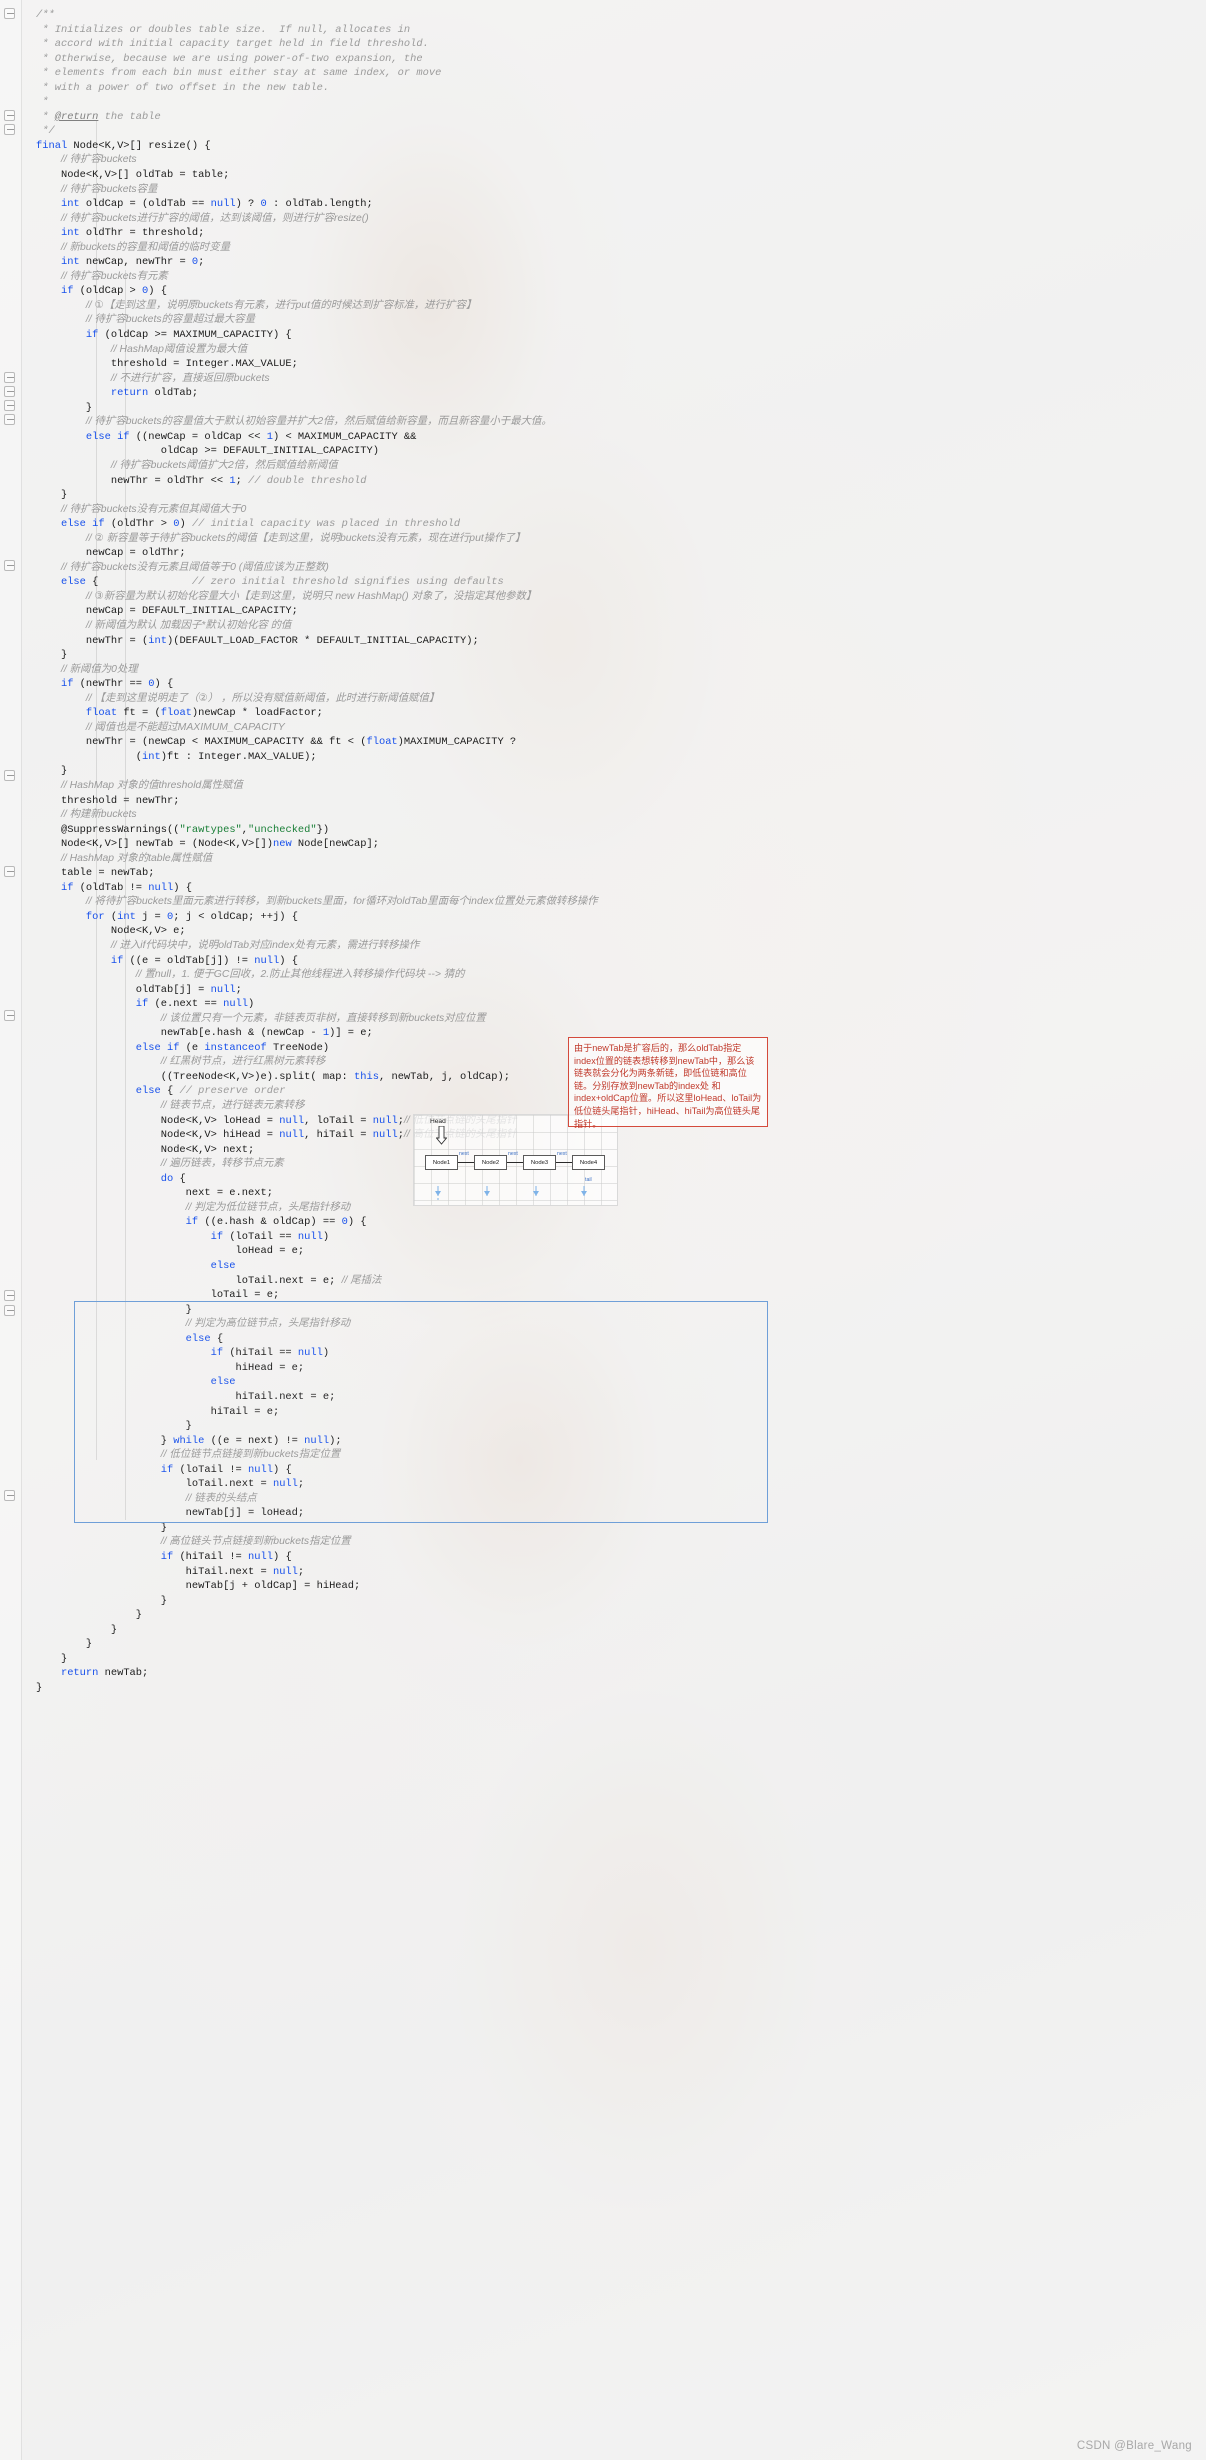 The image size is (1206, 2460). I want to click on code-line: // 构建新buckets, so click(614, 815).